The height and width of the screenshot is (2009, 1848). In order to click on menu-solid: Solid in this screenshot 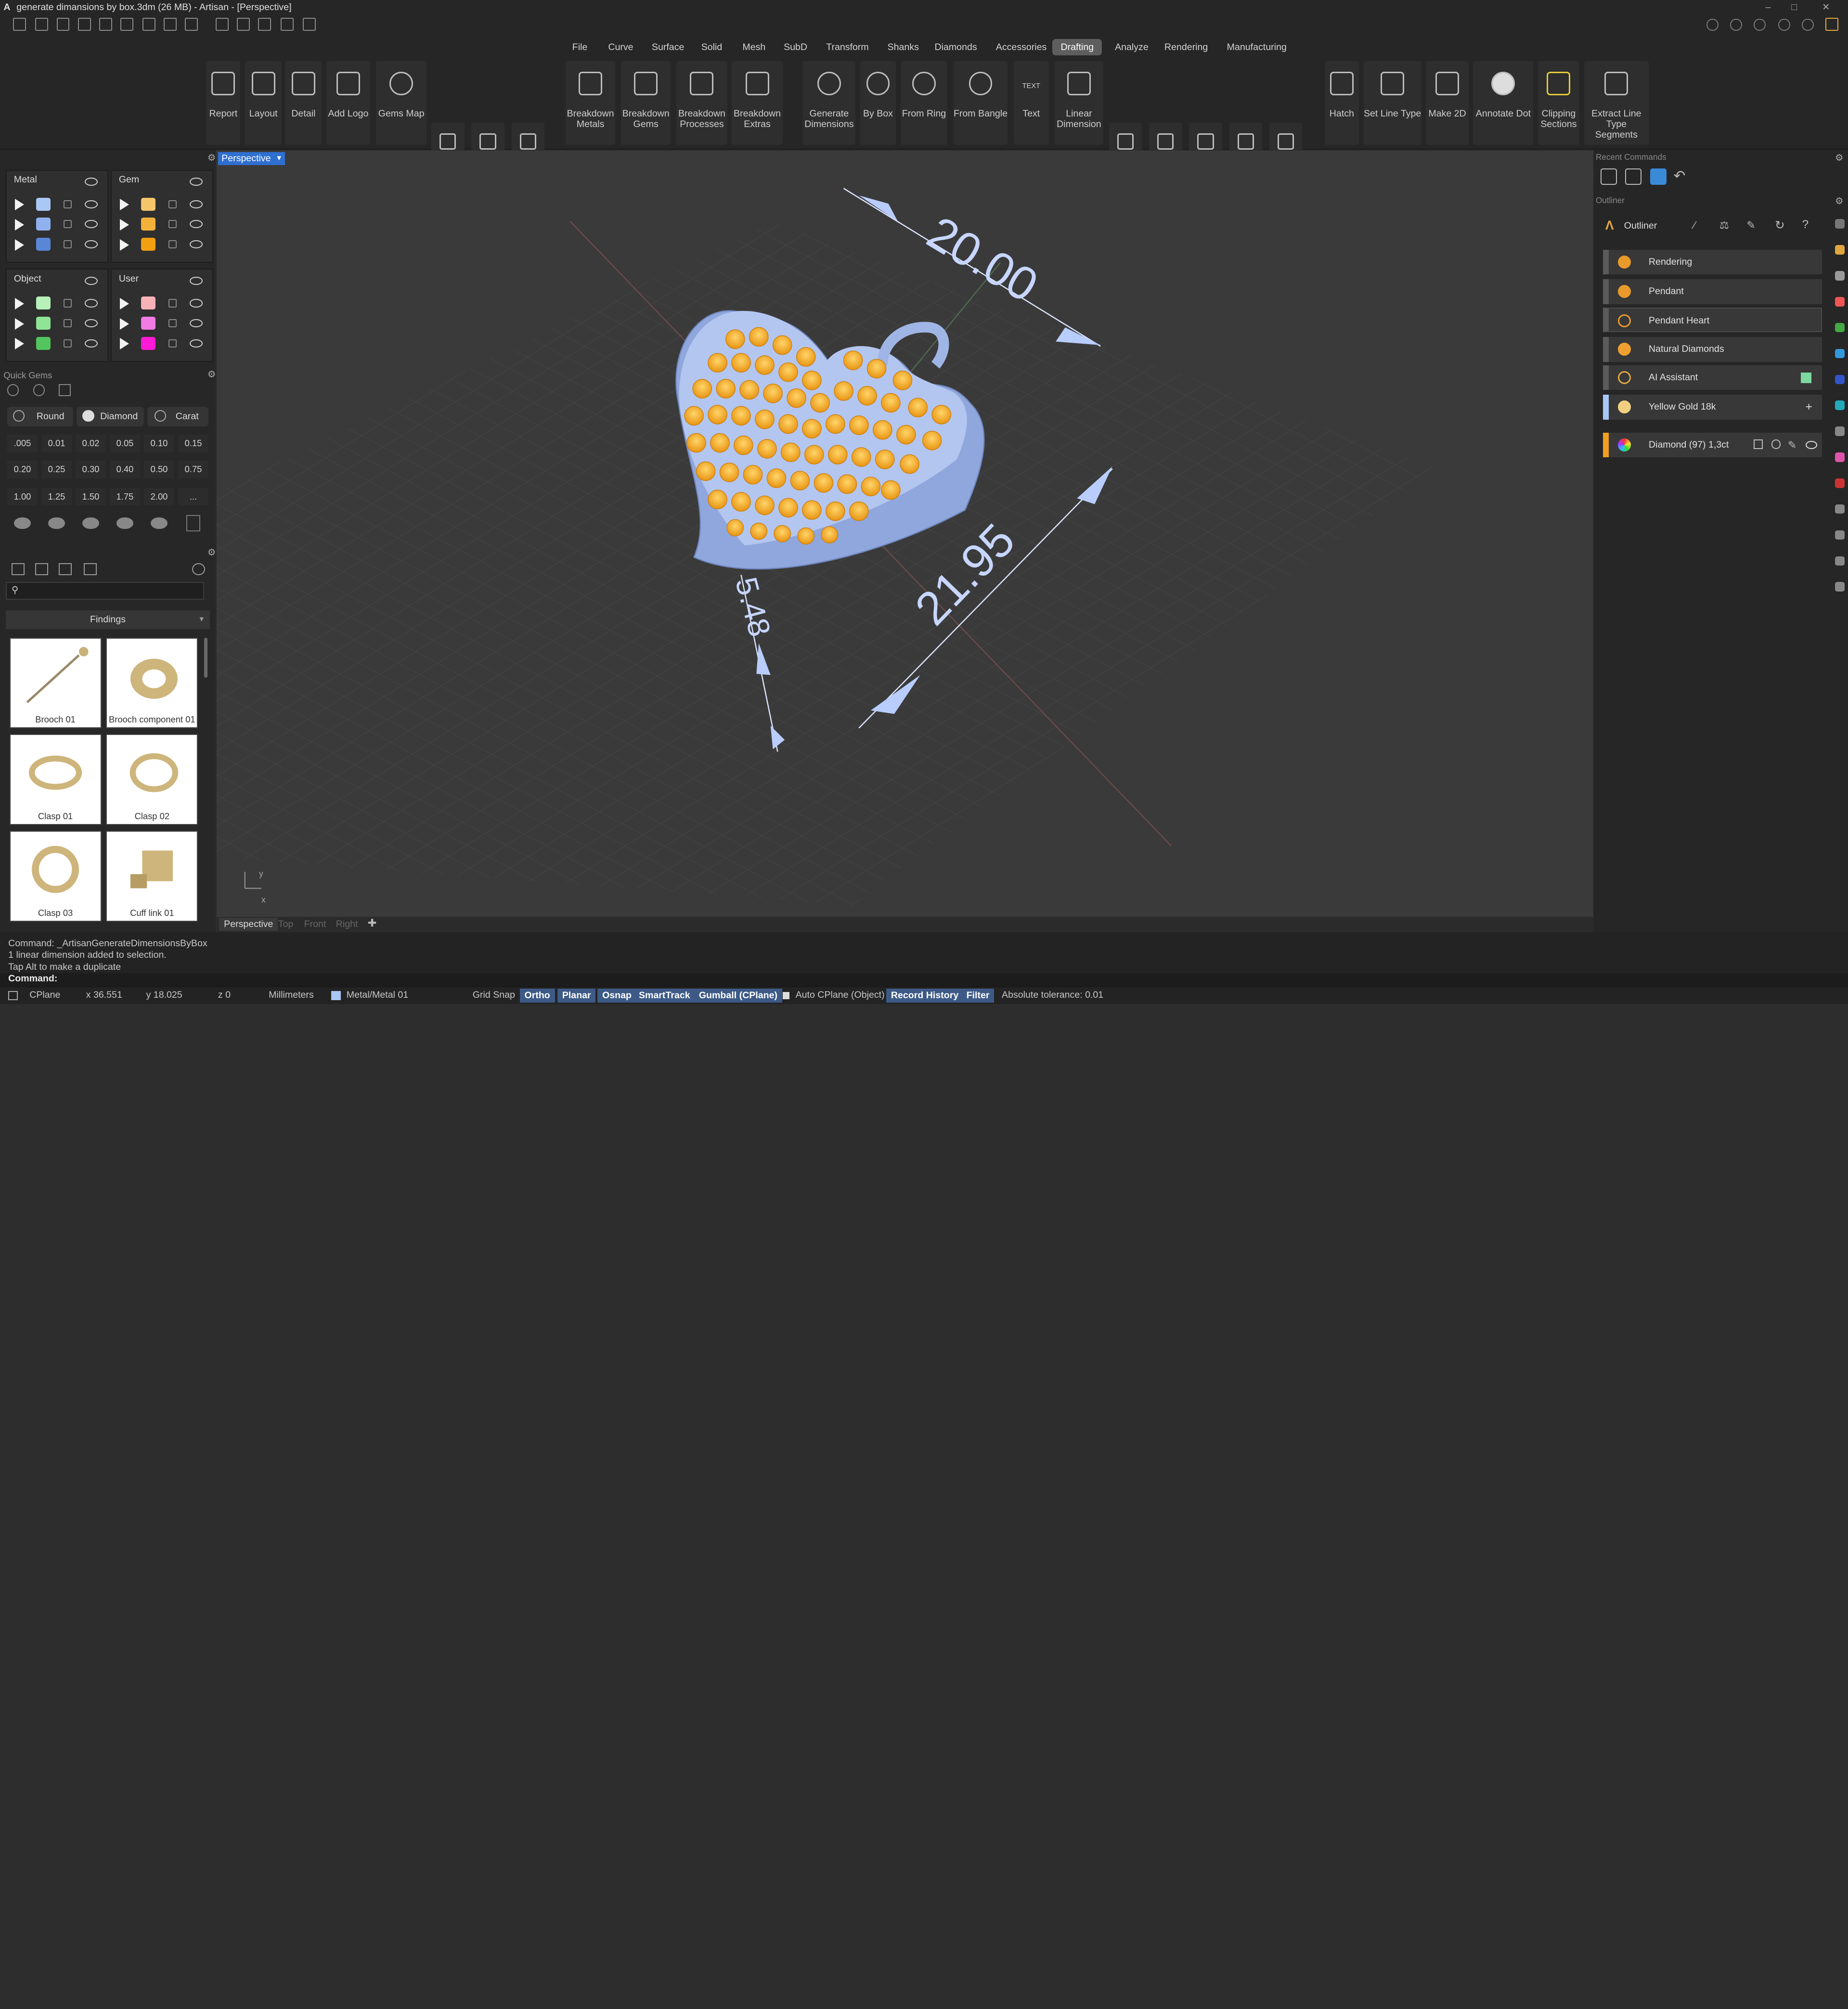, I will do `click(711, 47)`.